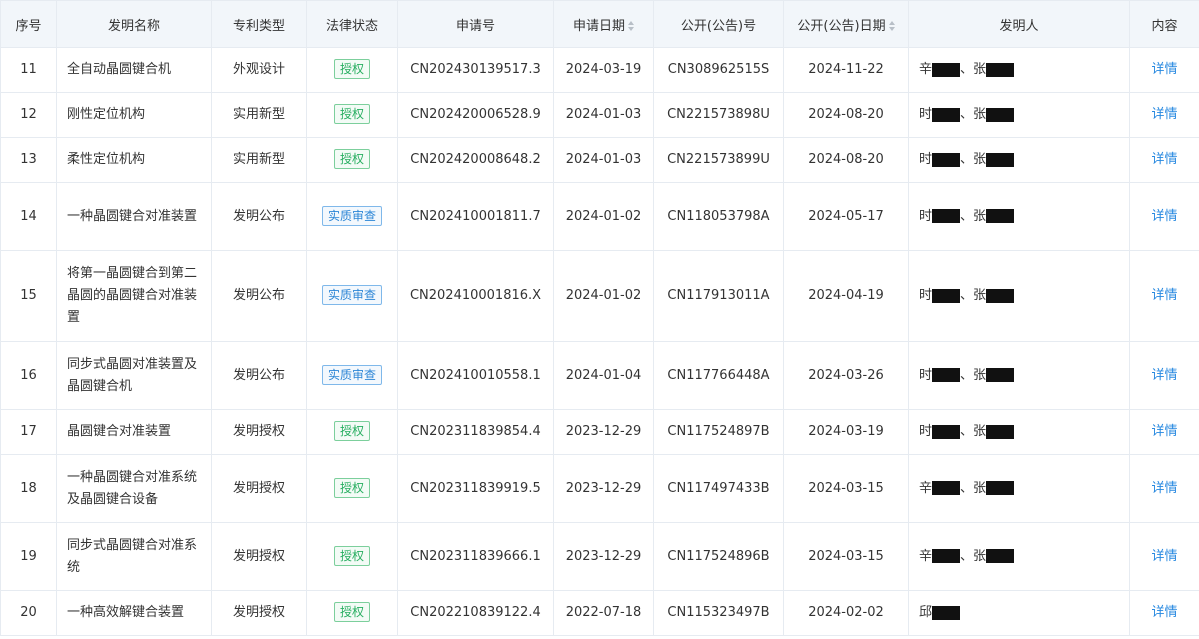 Image resolution: width=1199 pixels, height=639 pixels. I want to click on application-date: 2024-03-19, so click(603, 69).